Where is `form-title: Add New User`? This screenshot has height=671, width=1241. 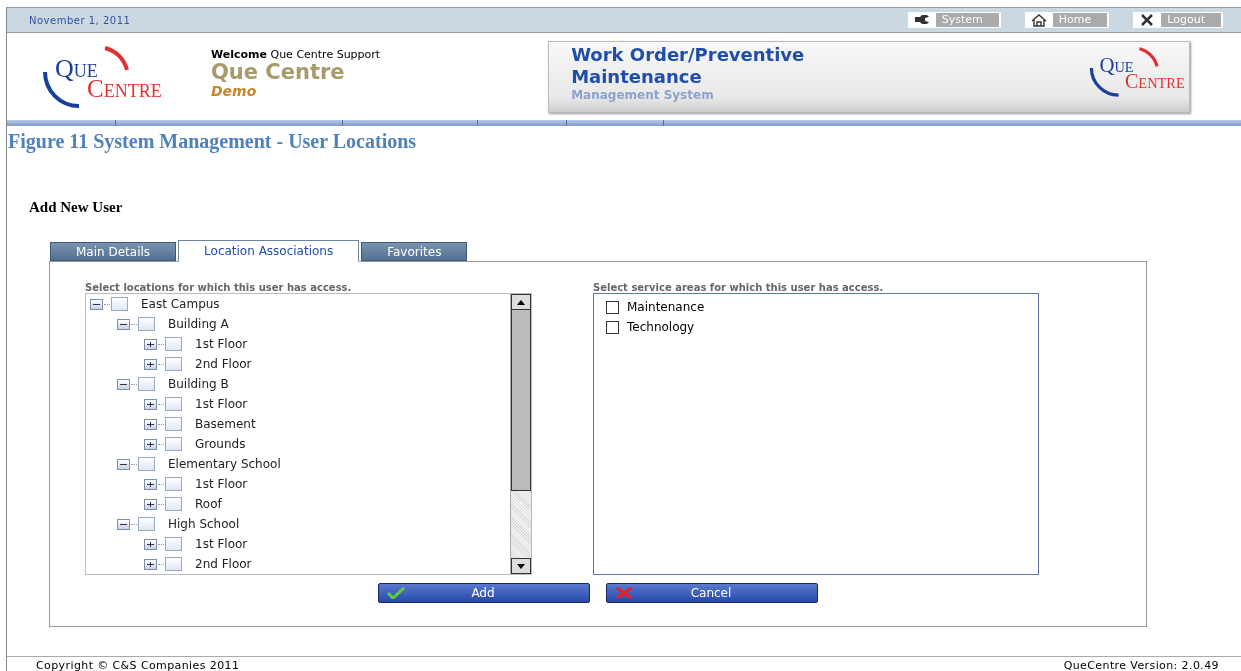
form-title: Add New User is located at coordinates (76, 207).